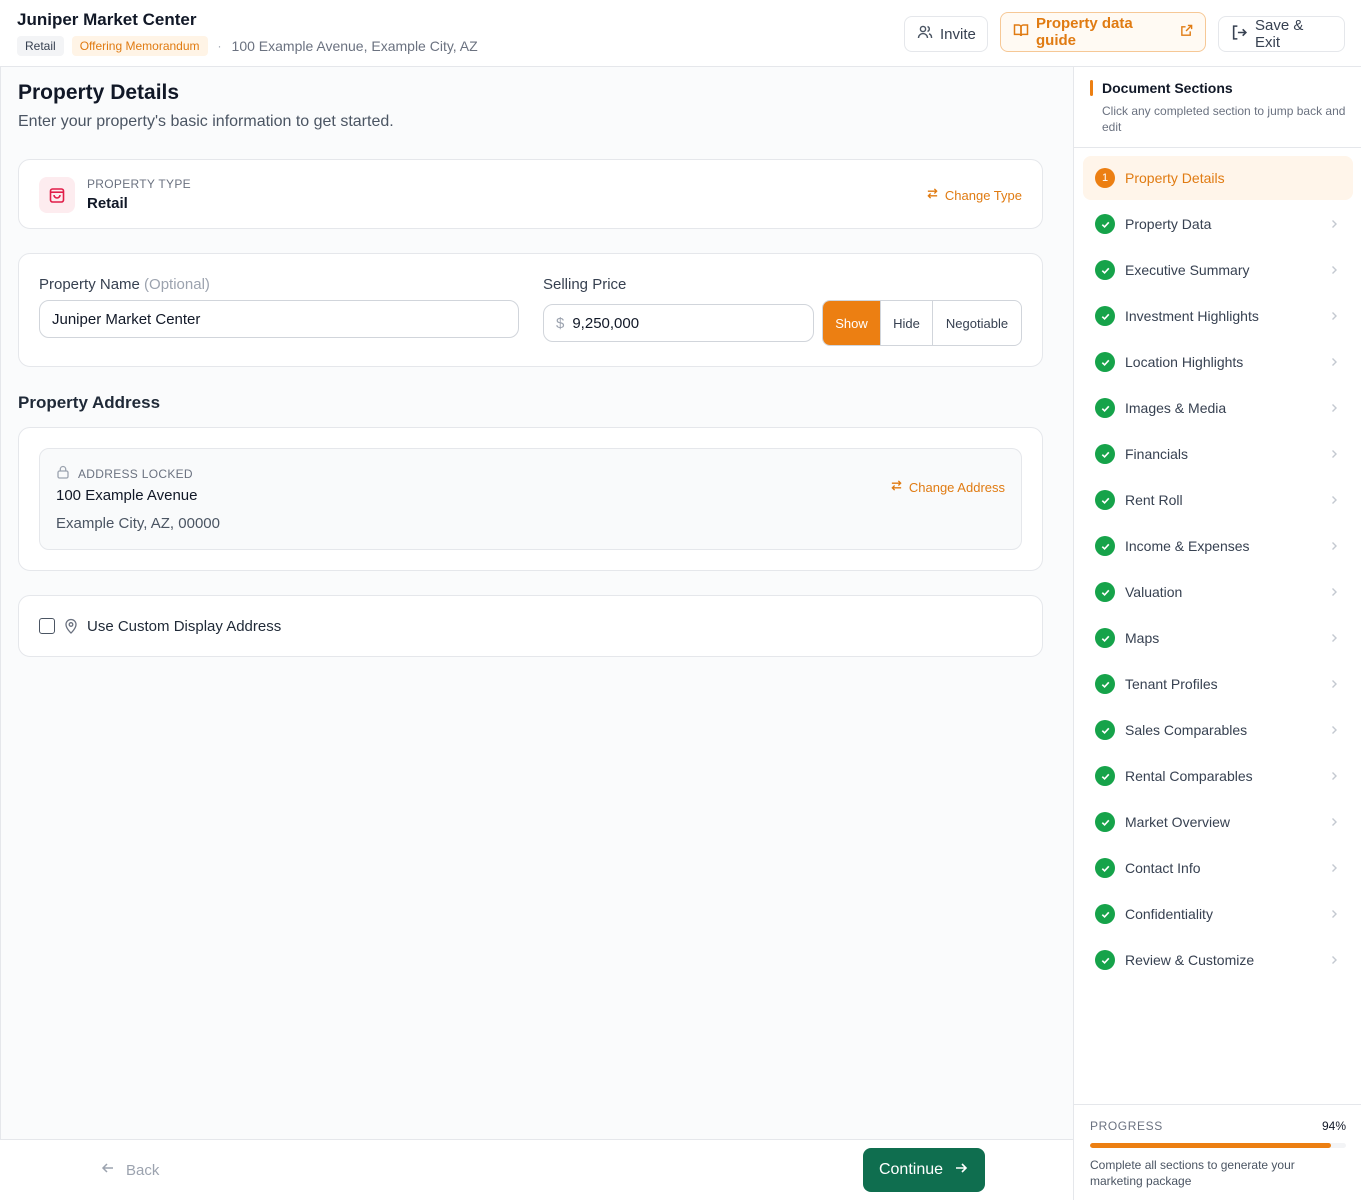  I want to click on invite-button: Invite, so click(946, 34).